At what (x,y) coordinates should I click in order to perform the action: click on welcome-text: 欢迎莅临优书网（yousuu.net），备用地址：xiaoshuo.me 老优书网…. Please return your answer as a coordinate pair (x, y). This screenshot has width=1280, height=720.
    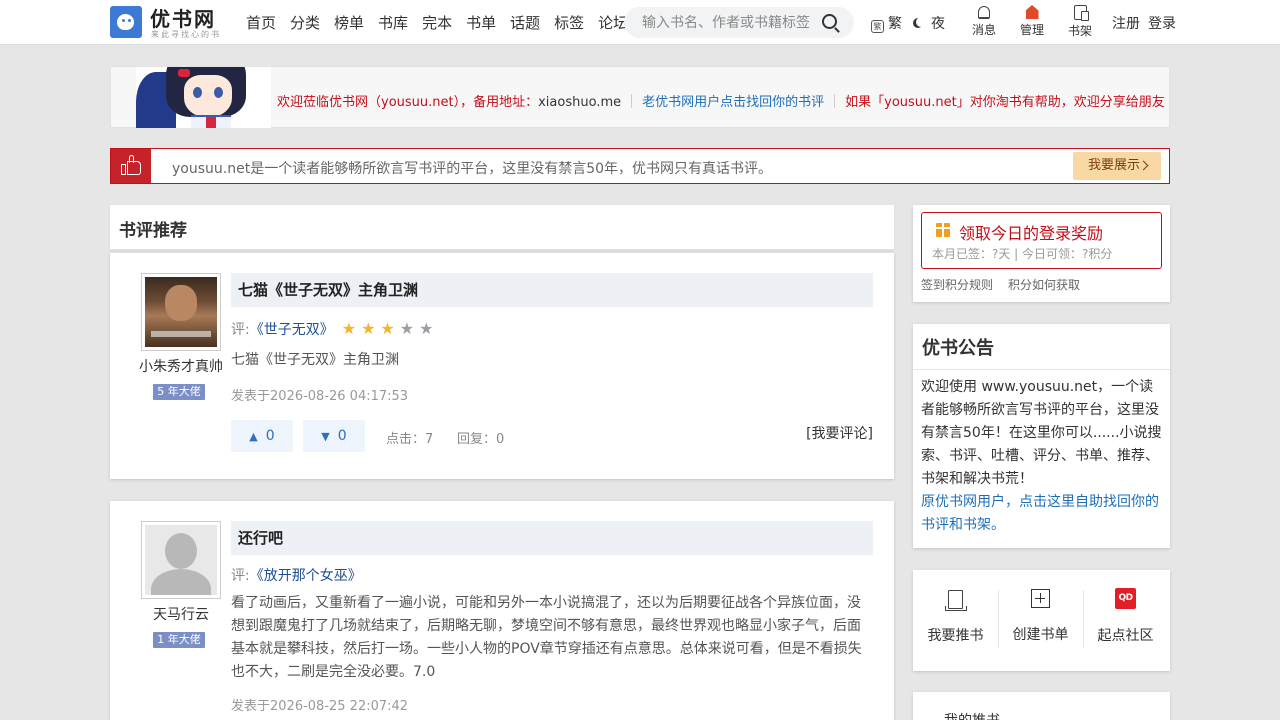
    Looking at the image, I should click on (721, 100).